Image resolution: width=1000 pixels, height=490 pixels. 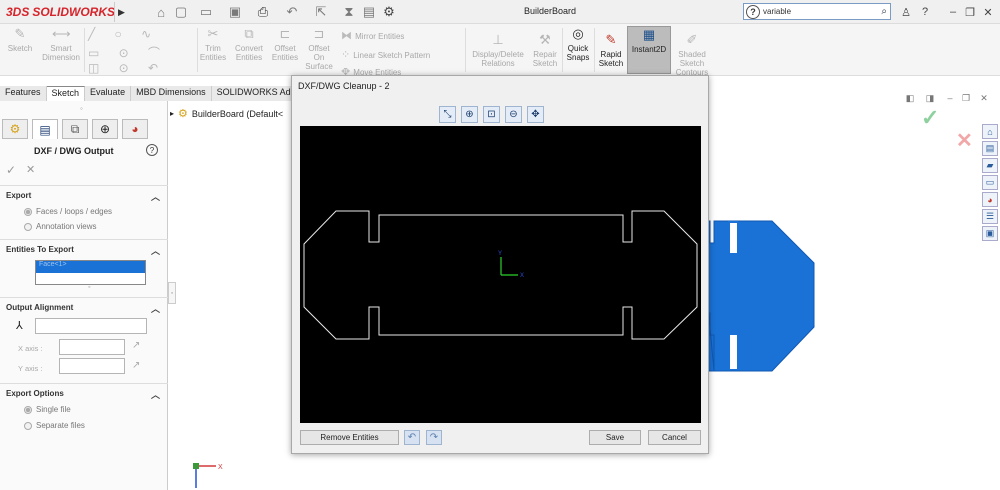 What do you see at coordinates (498, 39) in the screenshot?
I see `relations-icon: ⊥` at bounding box center [498, 39].